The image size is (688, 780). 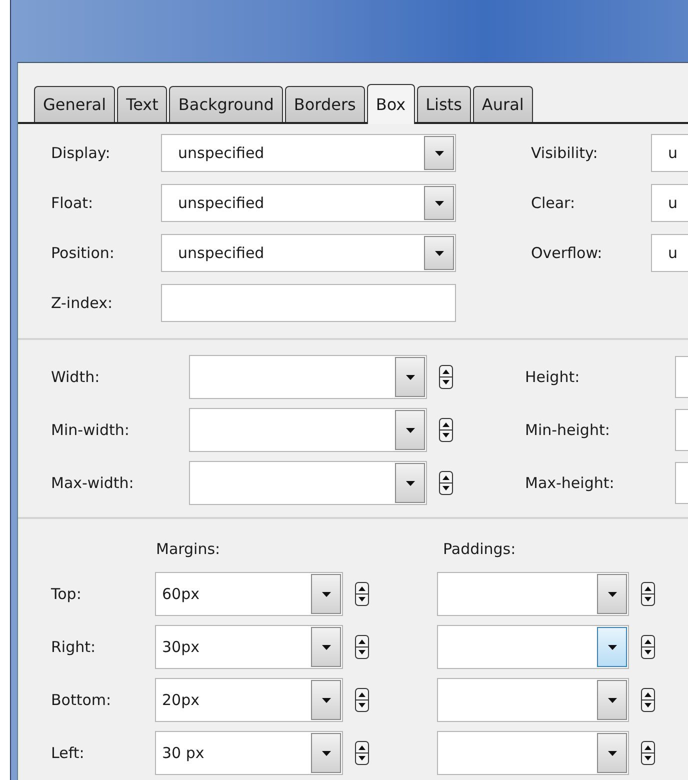 I want to click on tab: Borders, so click(x=324, y=104).